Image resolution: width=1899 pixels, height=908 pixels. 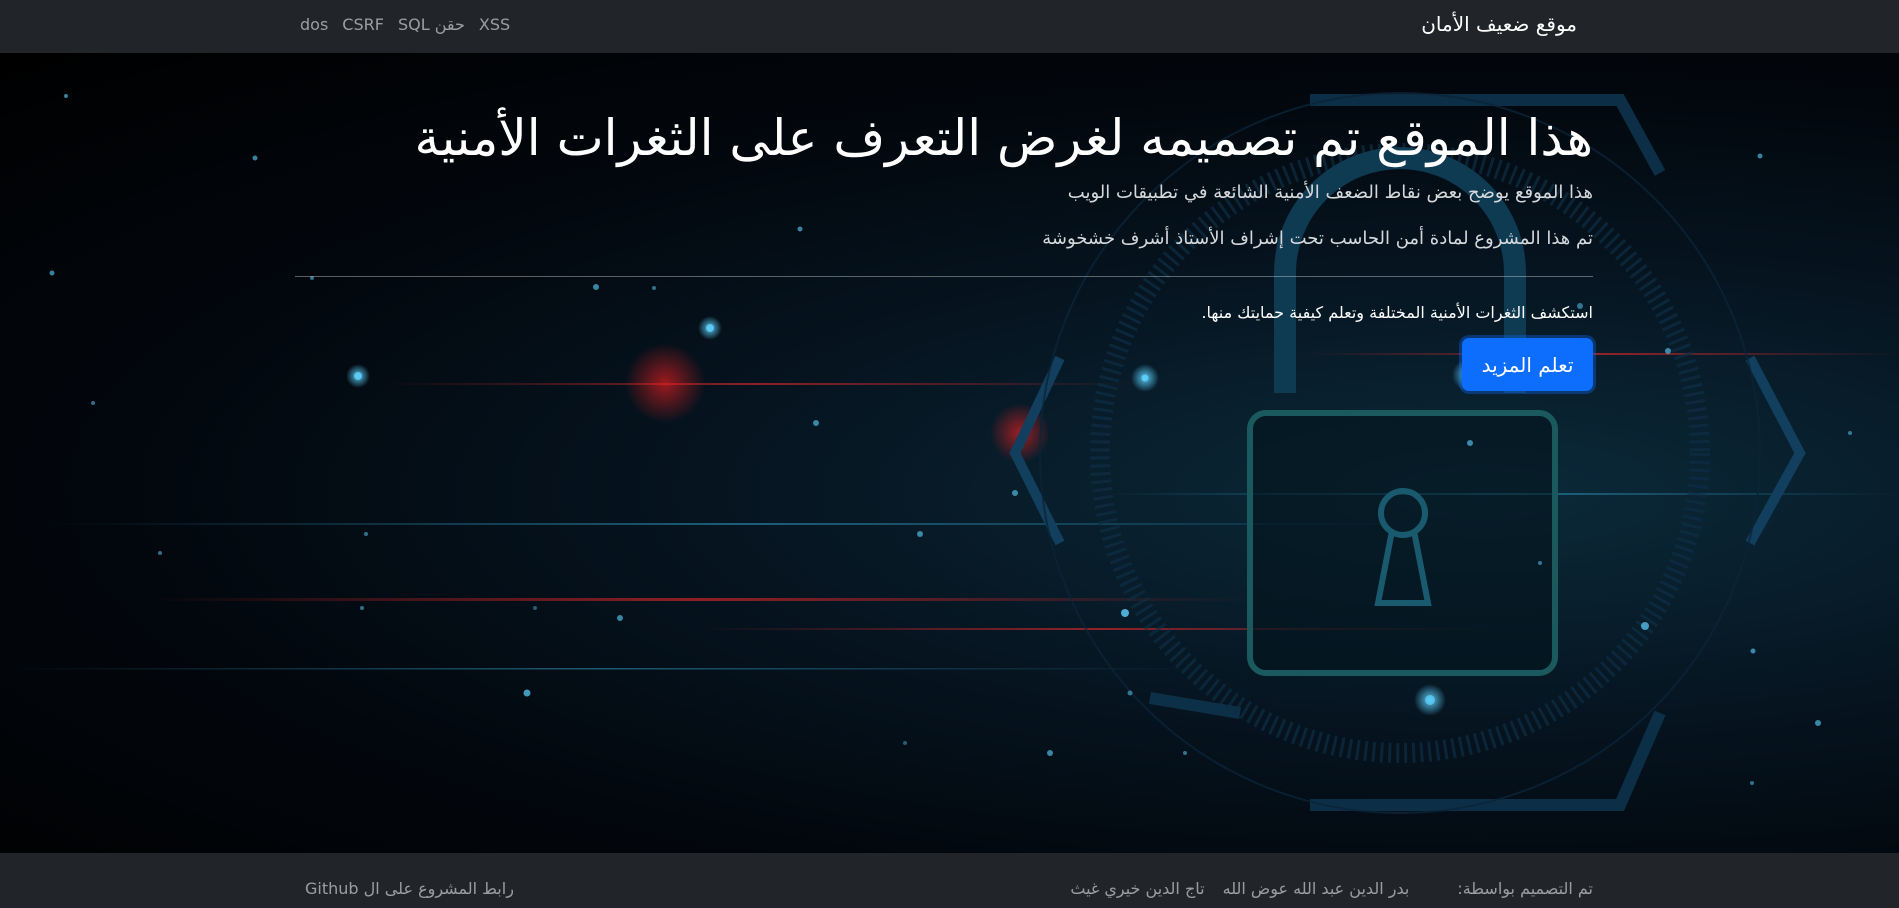 What do you see at coordinates (363, 24) in the screenshot?
I see `nav-link-csrf: CSRF` at bounding box center [363, 24].